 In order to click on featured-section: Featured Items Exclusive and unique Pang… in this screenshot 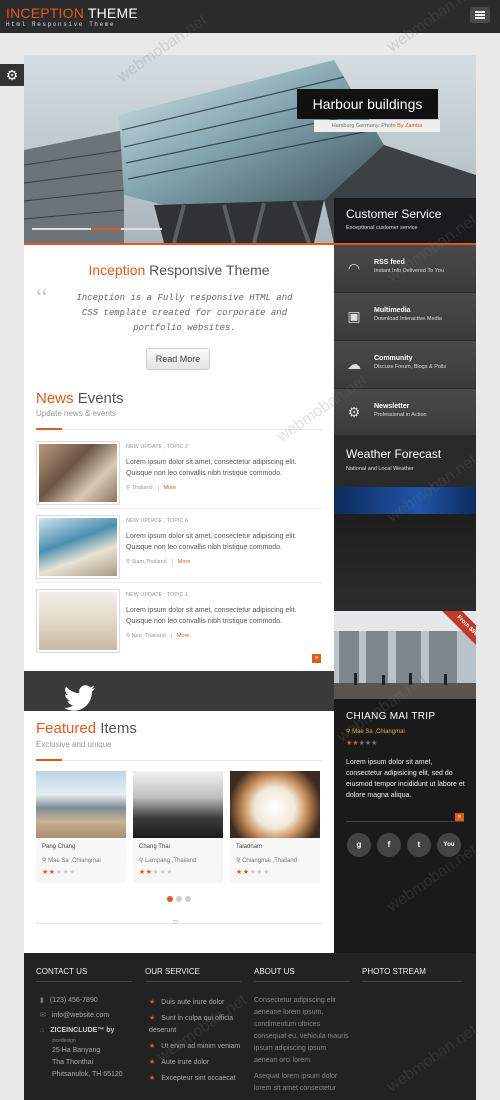, I will do `click(179, 832)`.